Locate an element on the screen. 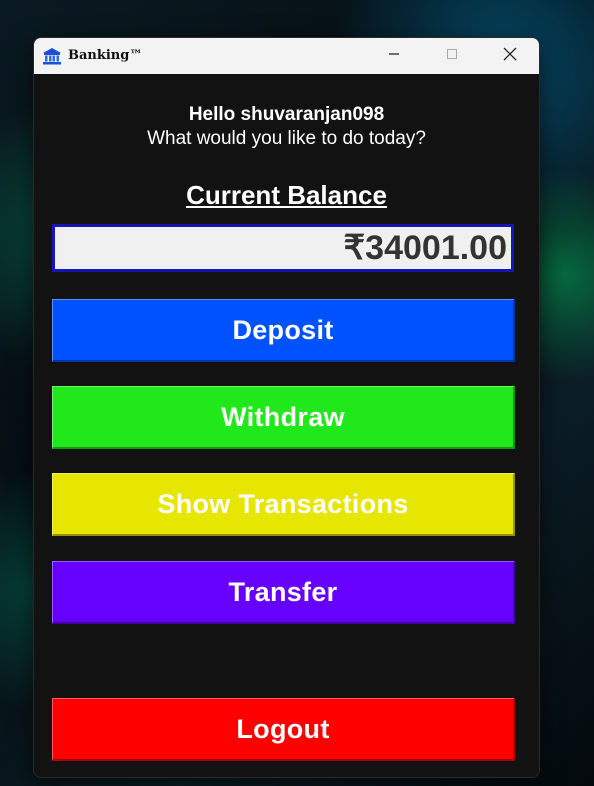 The height and width of the screenshot is (786, 594). bank-icon is located at coordinates (52, 56).